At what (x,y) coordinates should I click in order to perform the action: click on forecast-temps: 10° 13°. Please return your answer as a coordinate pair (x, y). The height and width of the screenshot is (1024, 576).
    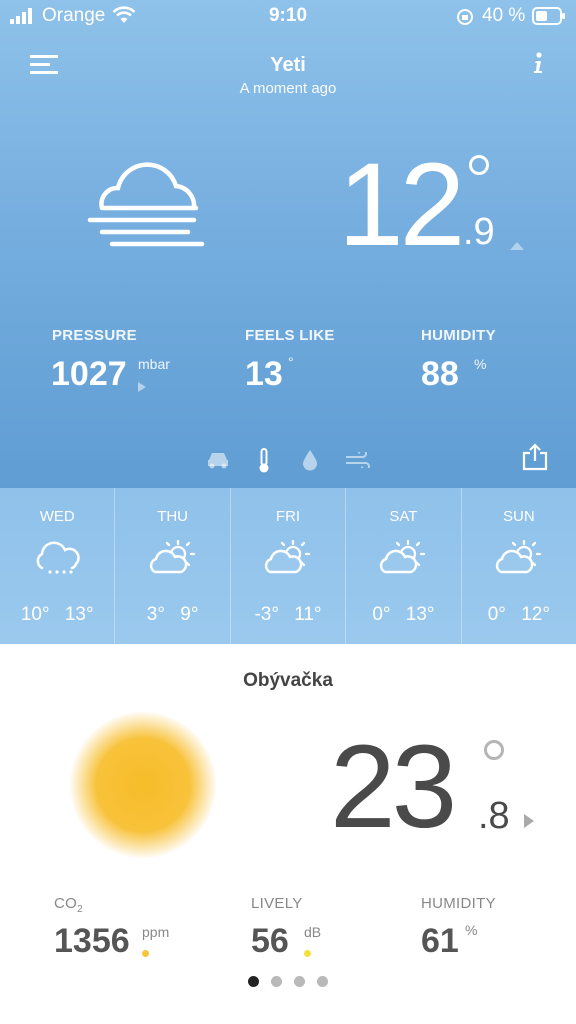
    Looking at the image, I should click on (57, 615).